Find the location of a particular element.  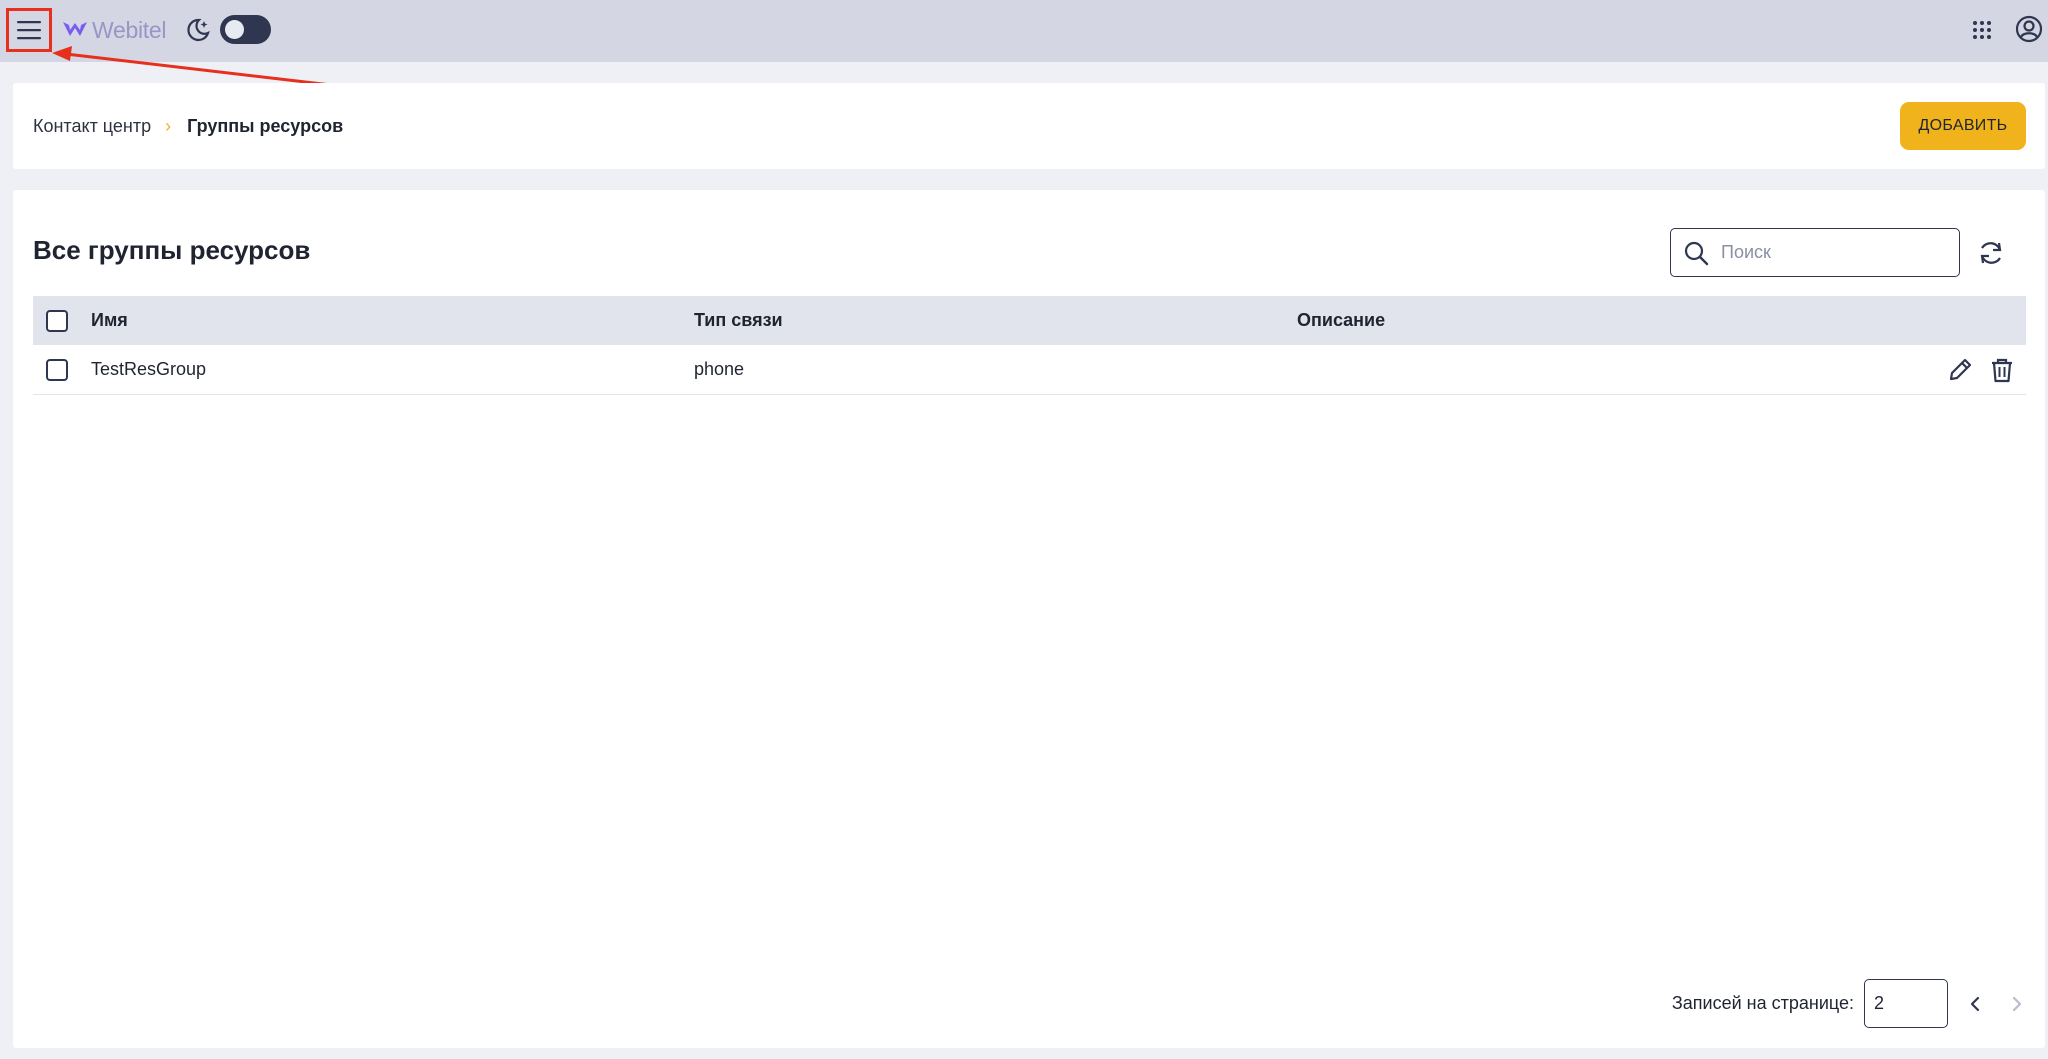

row-type: phone is located at coordinates (719, 369).